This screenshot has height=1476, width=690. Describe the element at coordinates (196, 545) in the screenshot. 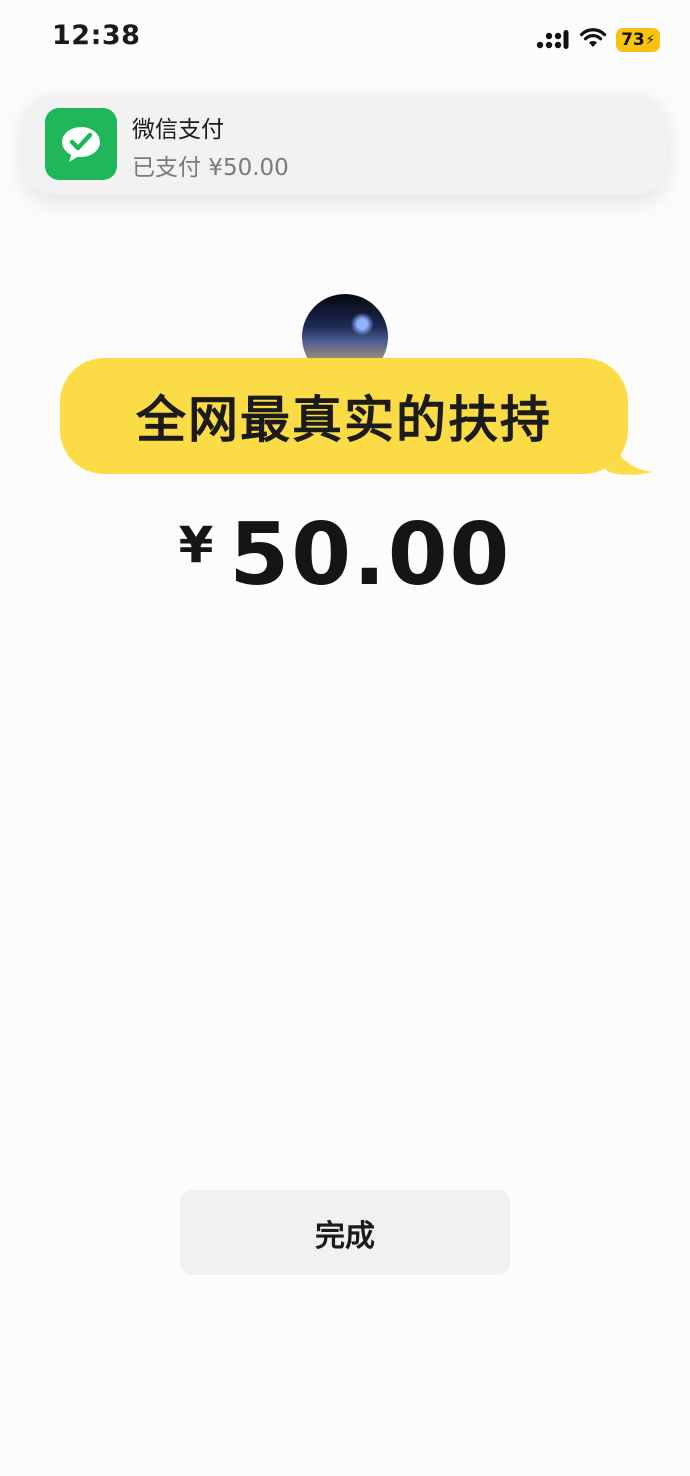

I see `currency-symbol: ¥` at that location.